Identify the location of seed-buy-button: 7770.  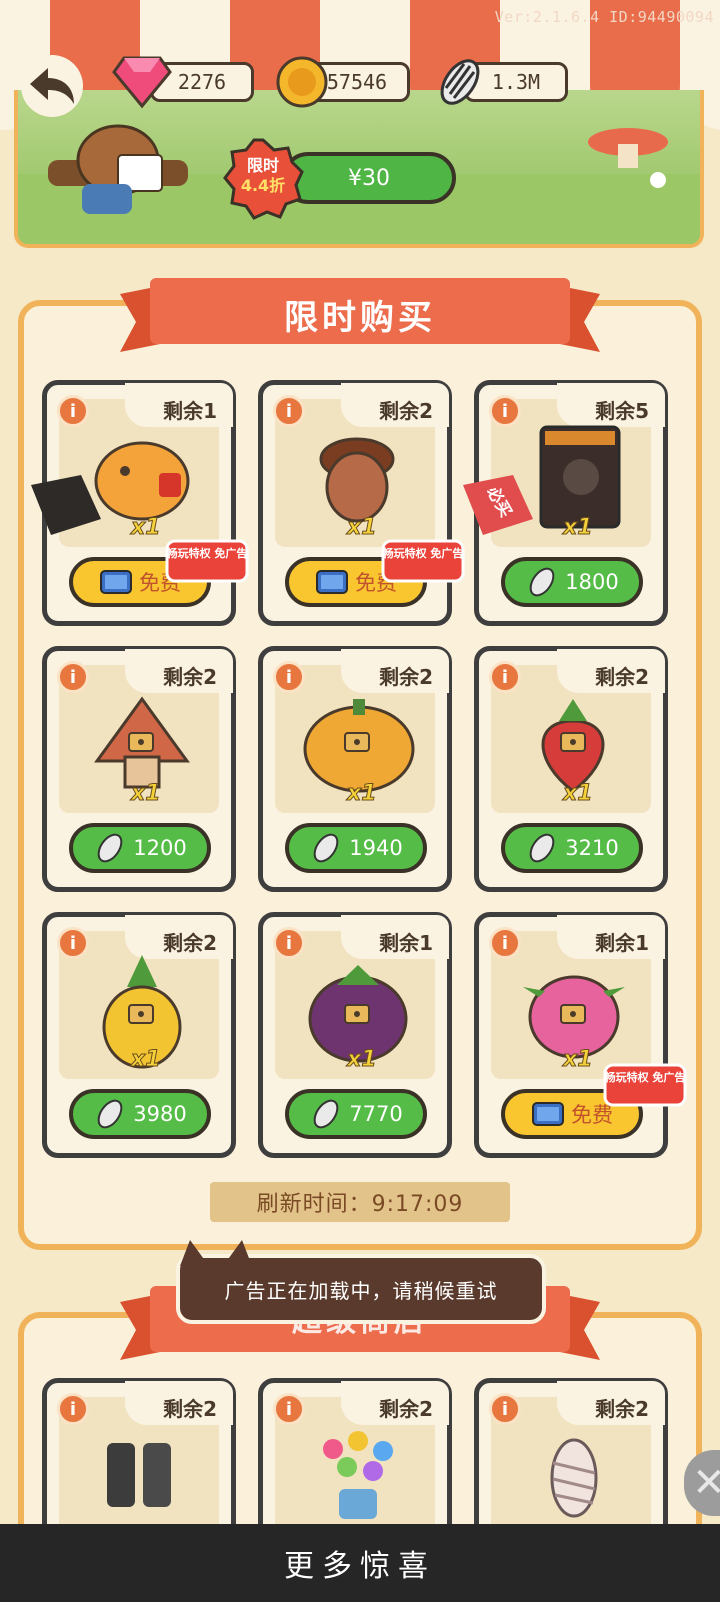
(356, 1114).